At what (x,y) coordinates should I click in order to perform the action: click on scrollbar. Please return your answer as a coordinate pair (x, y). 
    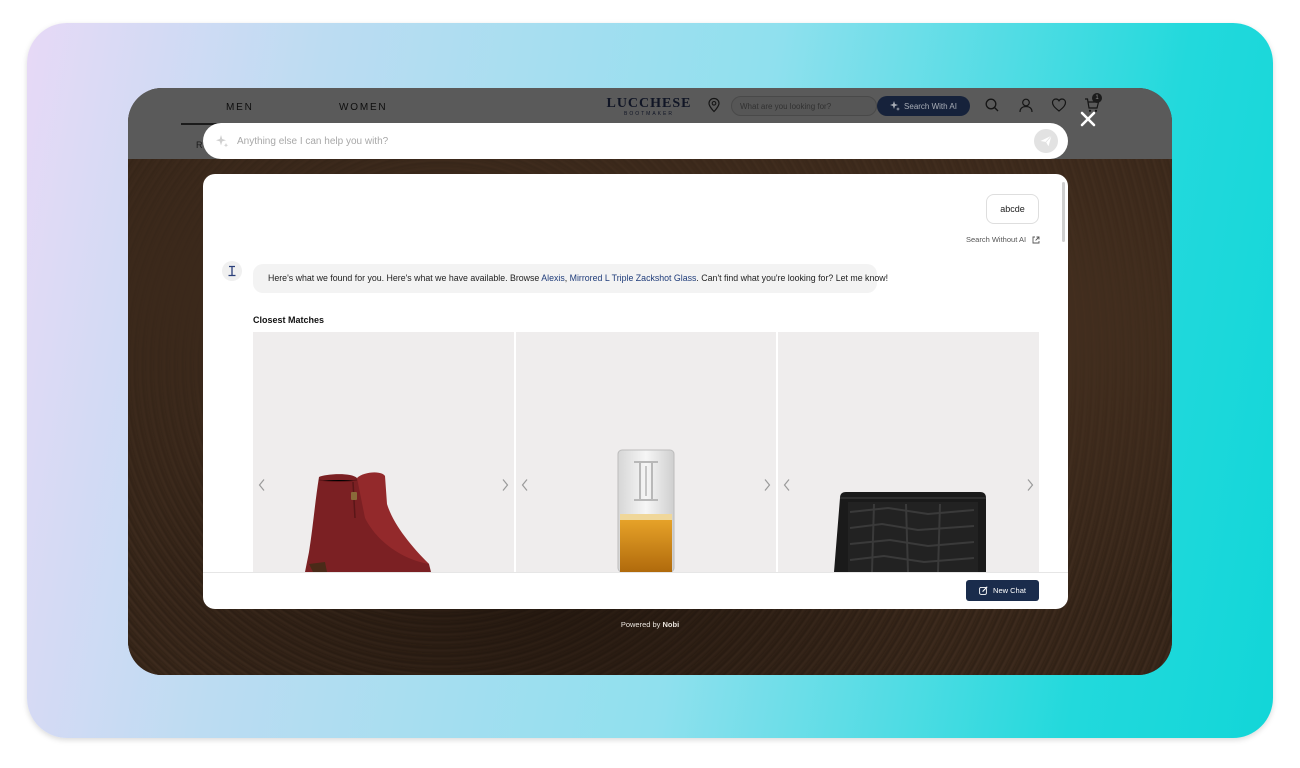
    Looking at the image, I should click on (1063, 212).